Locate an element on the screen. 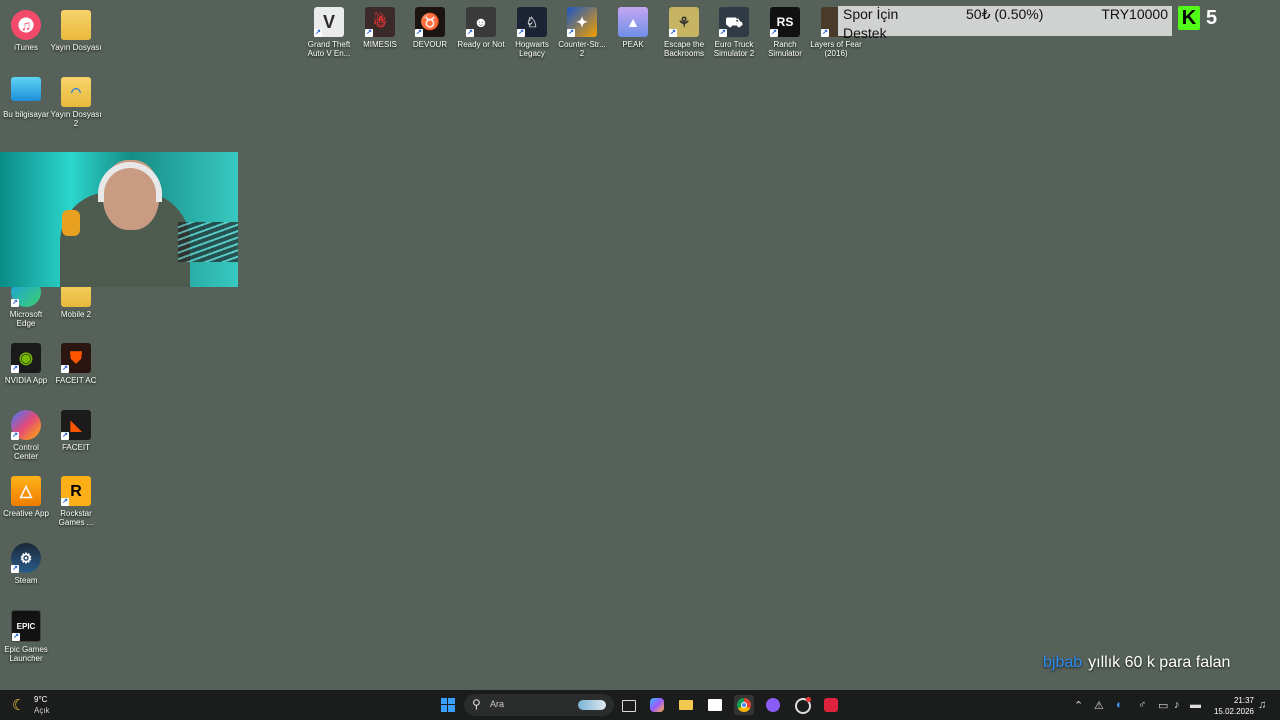 The width and height of the screenshot is (1280, 720). desktop-icon-label: FACEIT AC is located at coordinates (76, 380).